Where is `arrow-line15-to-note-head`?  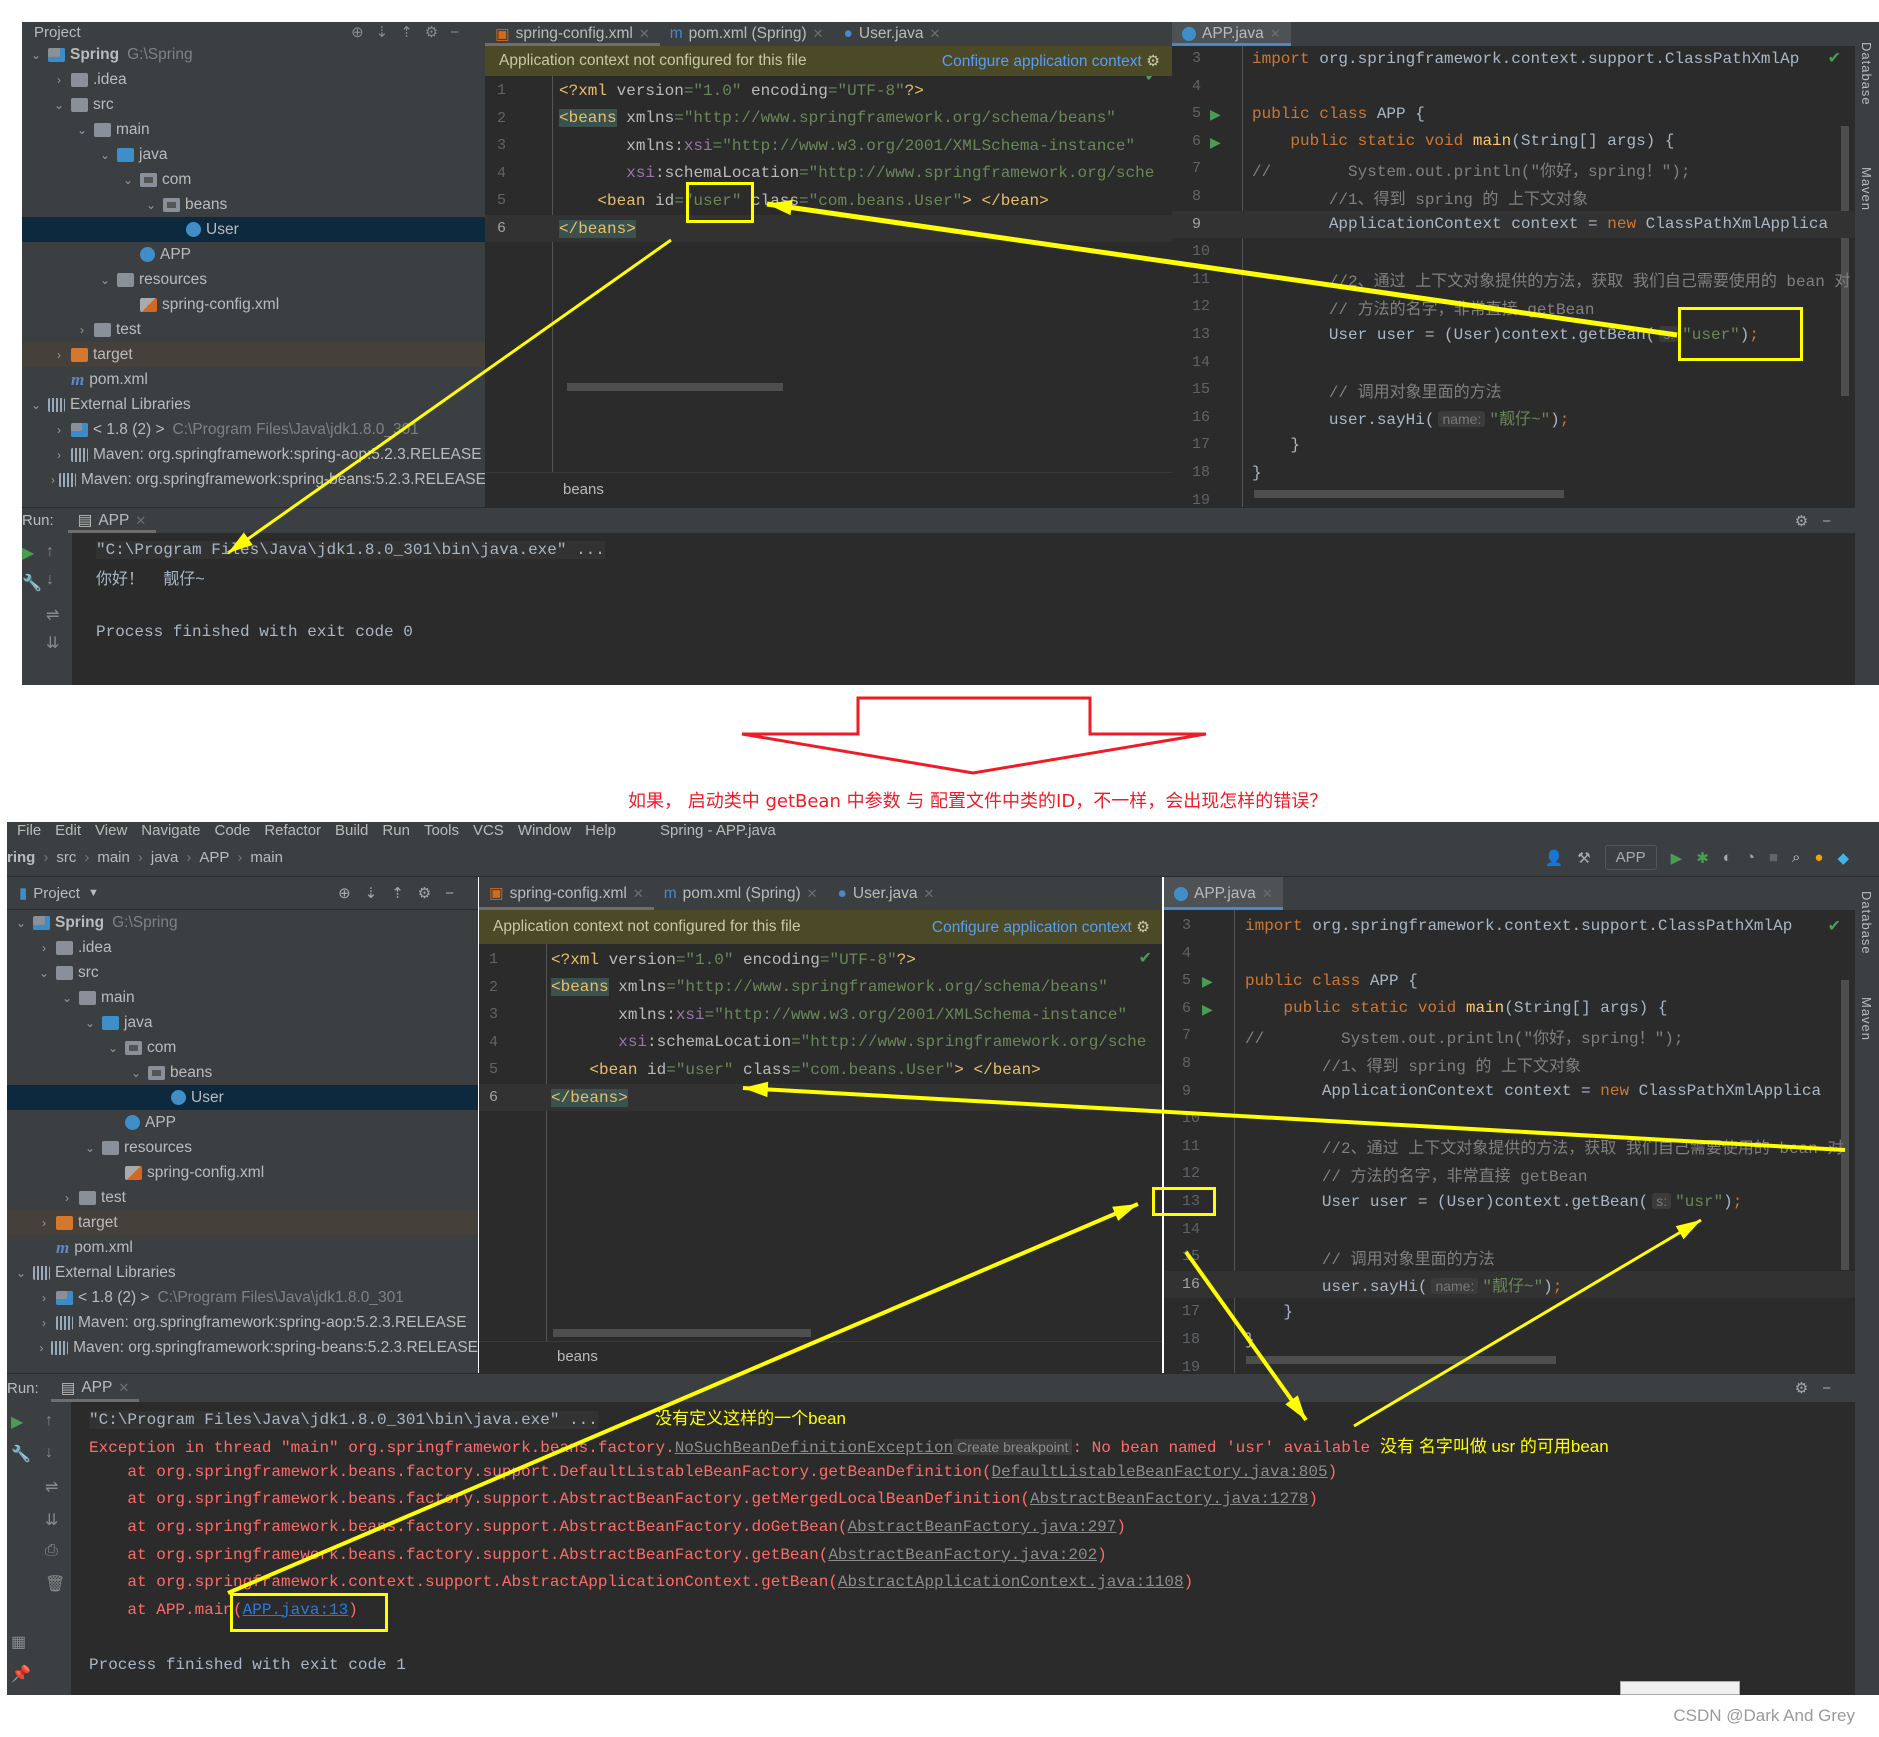 arrow-line15-to-note-head is located at coordinates (1295, 1407).